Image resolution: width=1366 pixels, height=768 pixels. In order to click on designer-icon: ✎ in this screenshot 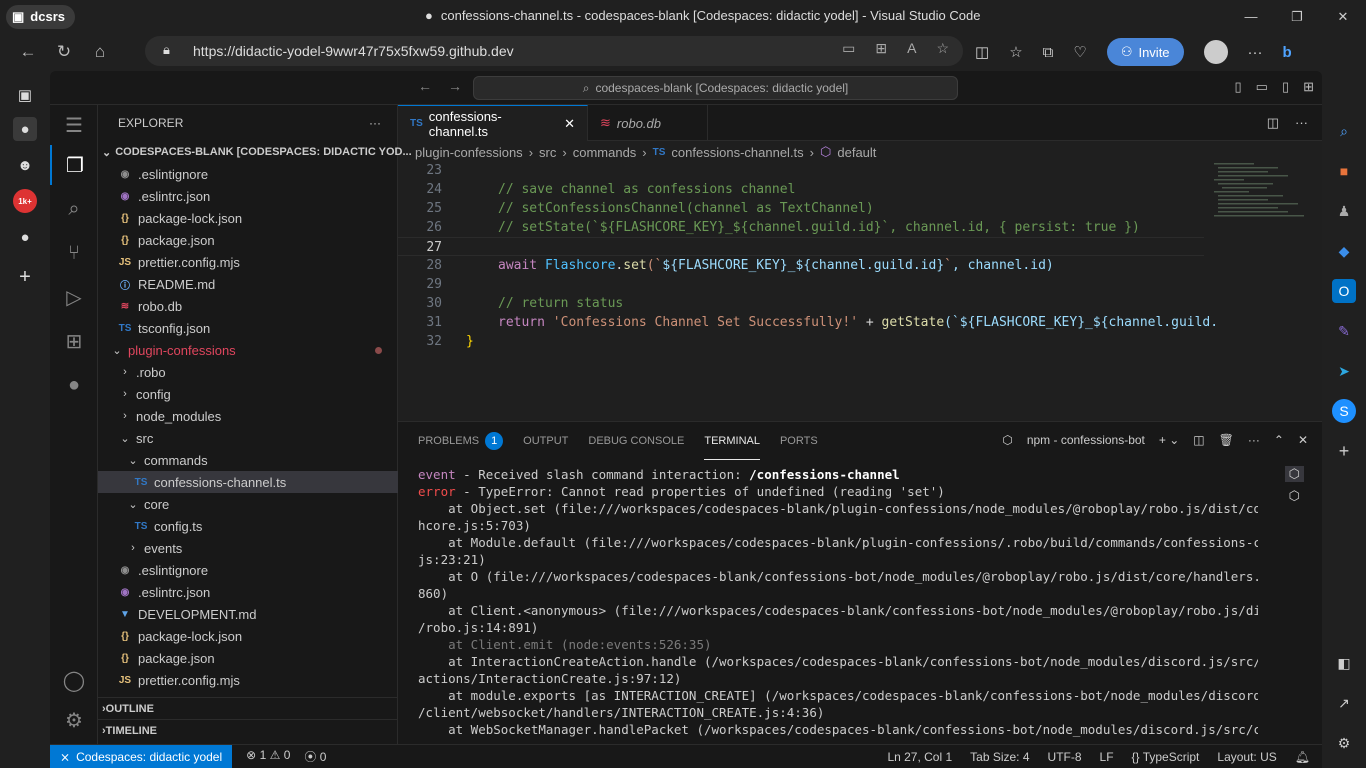, I will do `click(1344, 331)`.